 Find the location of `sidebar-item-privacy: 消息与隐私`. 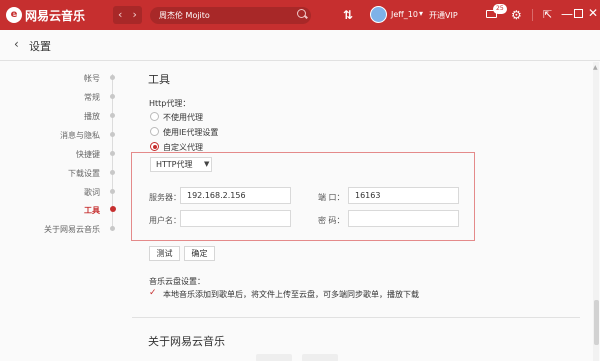

sidebar-item-privacy: 消息与隐私 is located at coordinates (80, 135).